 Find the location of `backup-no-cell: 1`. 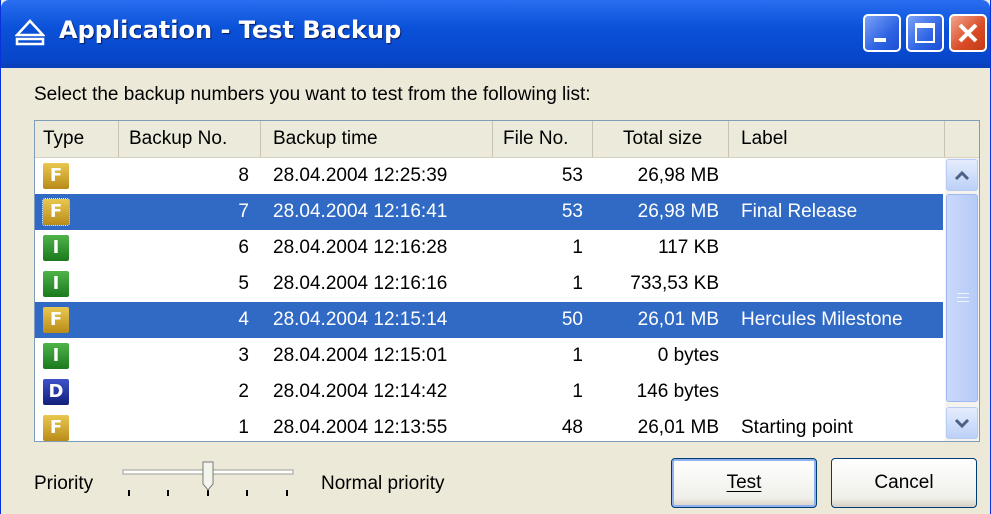

backup-no-cell: 1 is located at coordinates (243, 427).